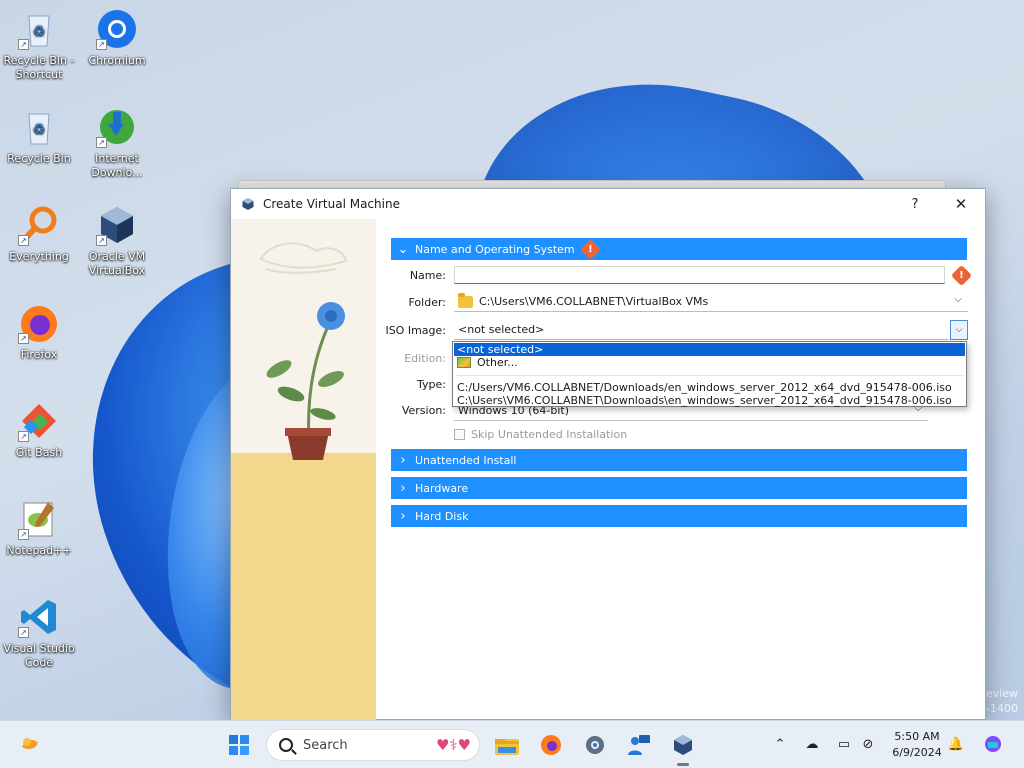 This screenshot has height=768, width=1024. I want to click on desktop-icon-vscode: ↗ Visual Studio Code, so click(39, 633).